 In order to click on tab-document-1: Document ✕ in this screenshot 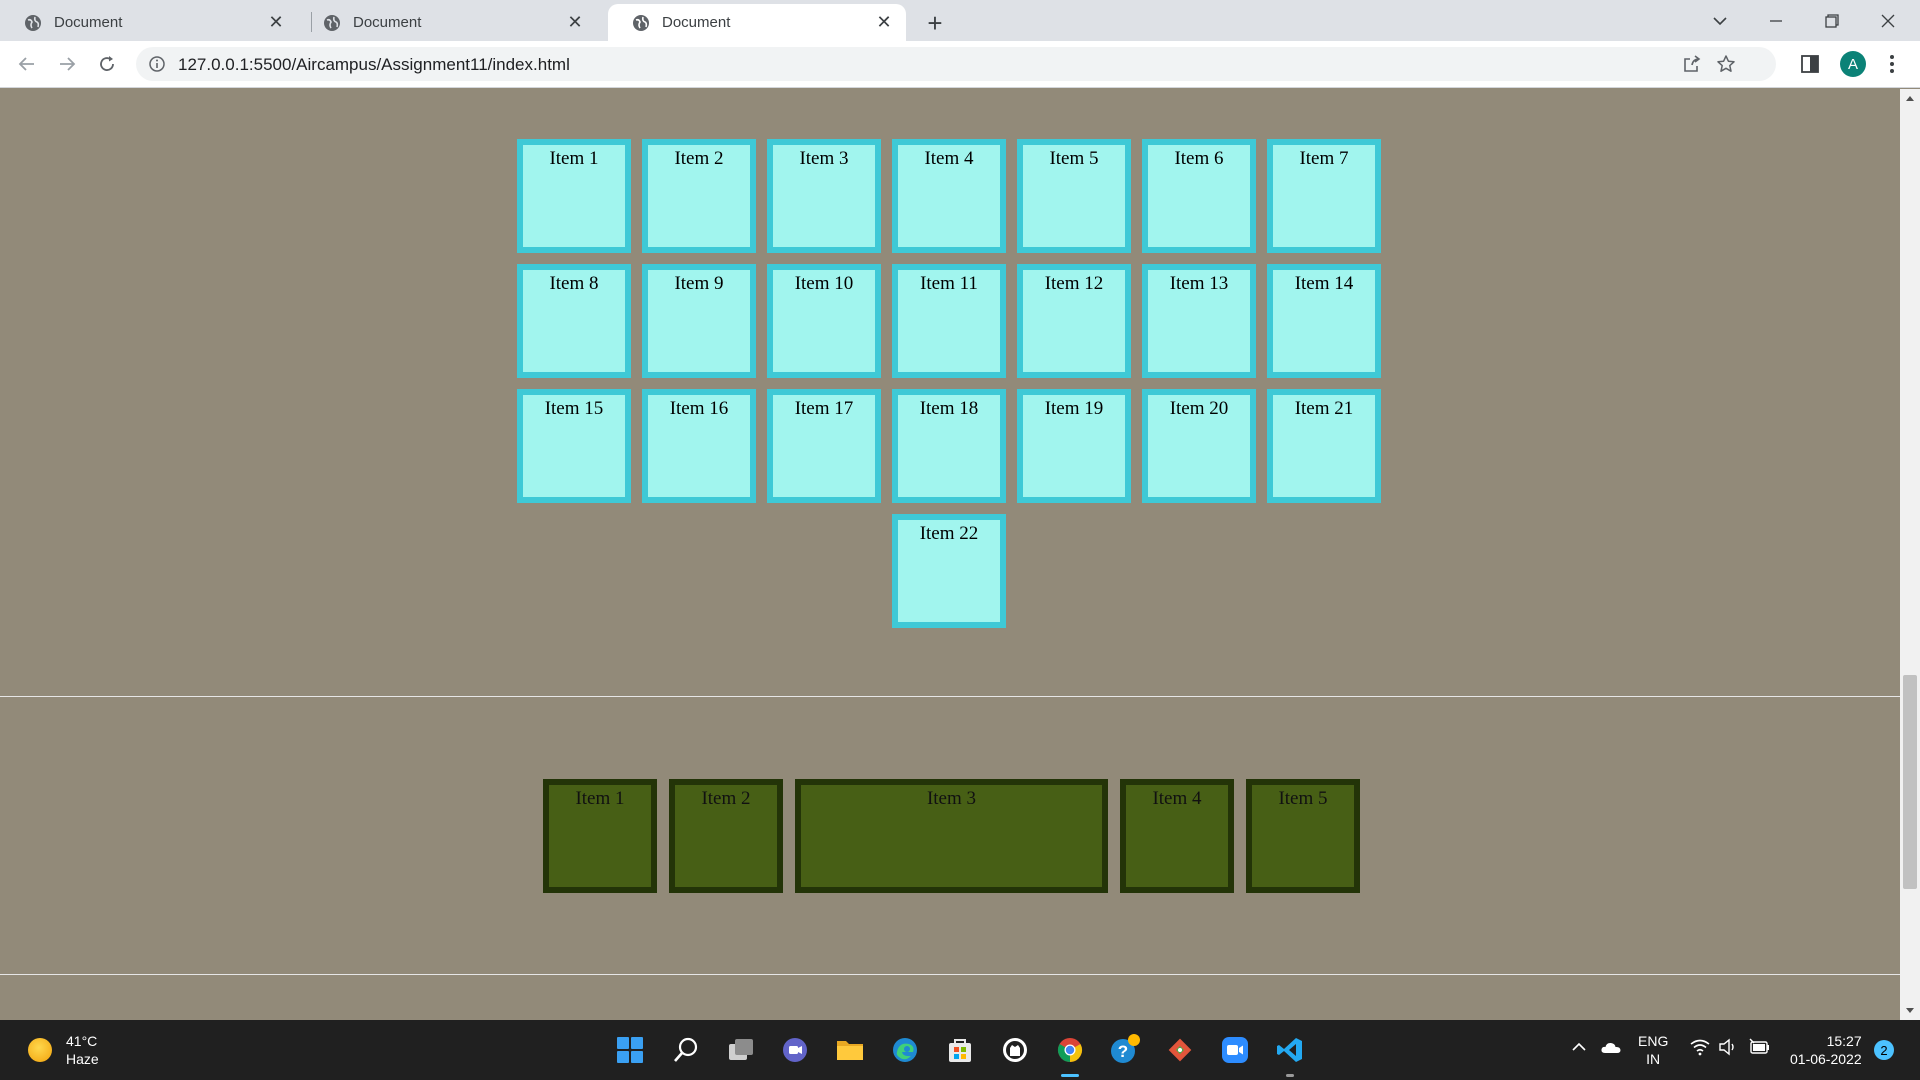, I will do `click(149, 22)`.